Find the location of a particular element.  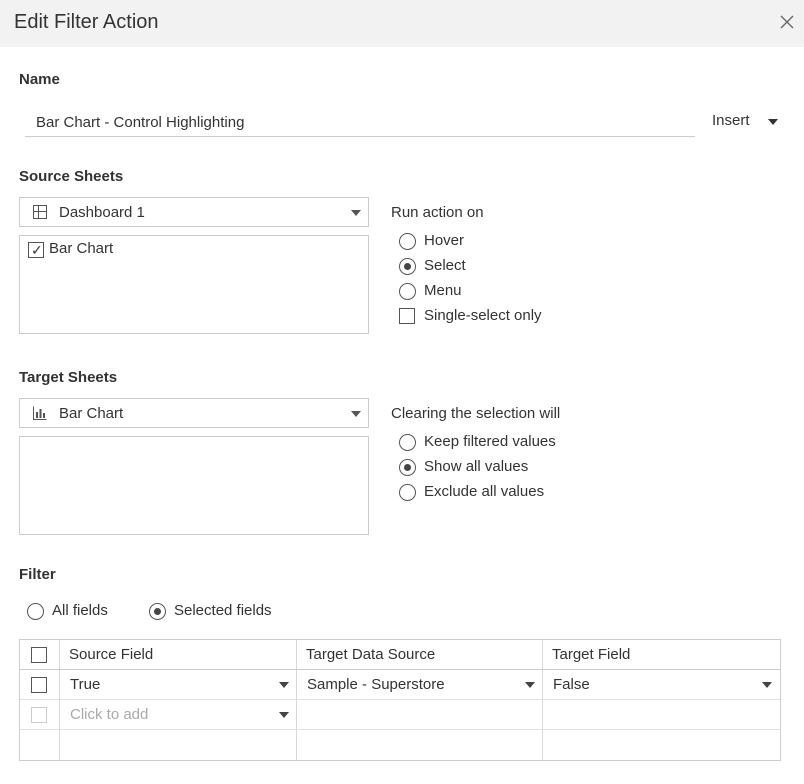

select-radio is located at coordinates (407, 266).